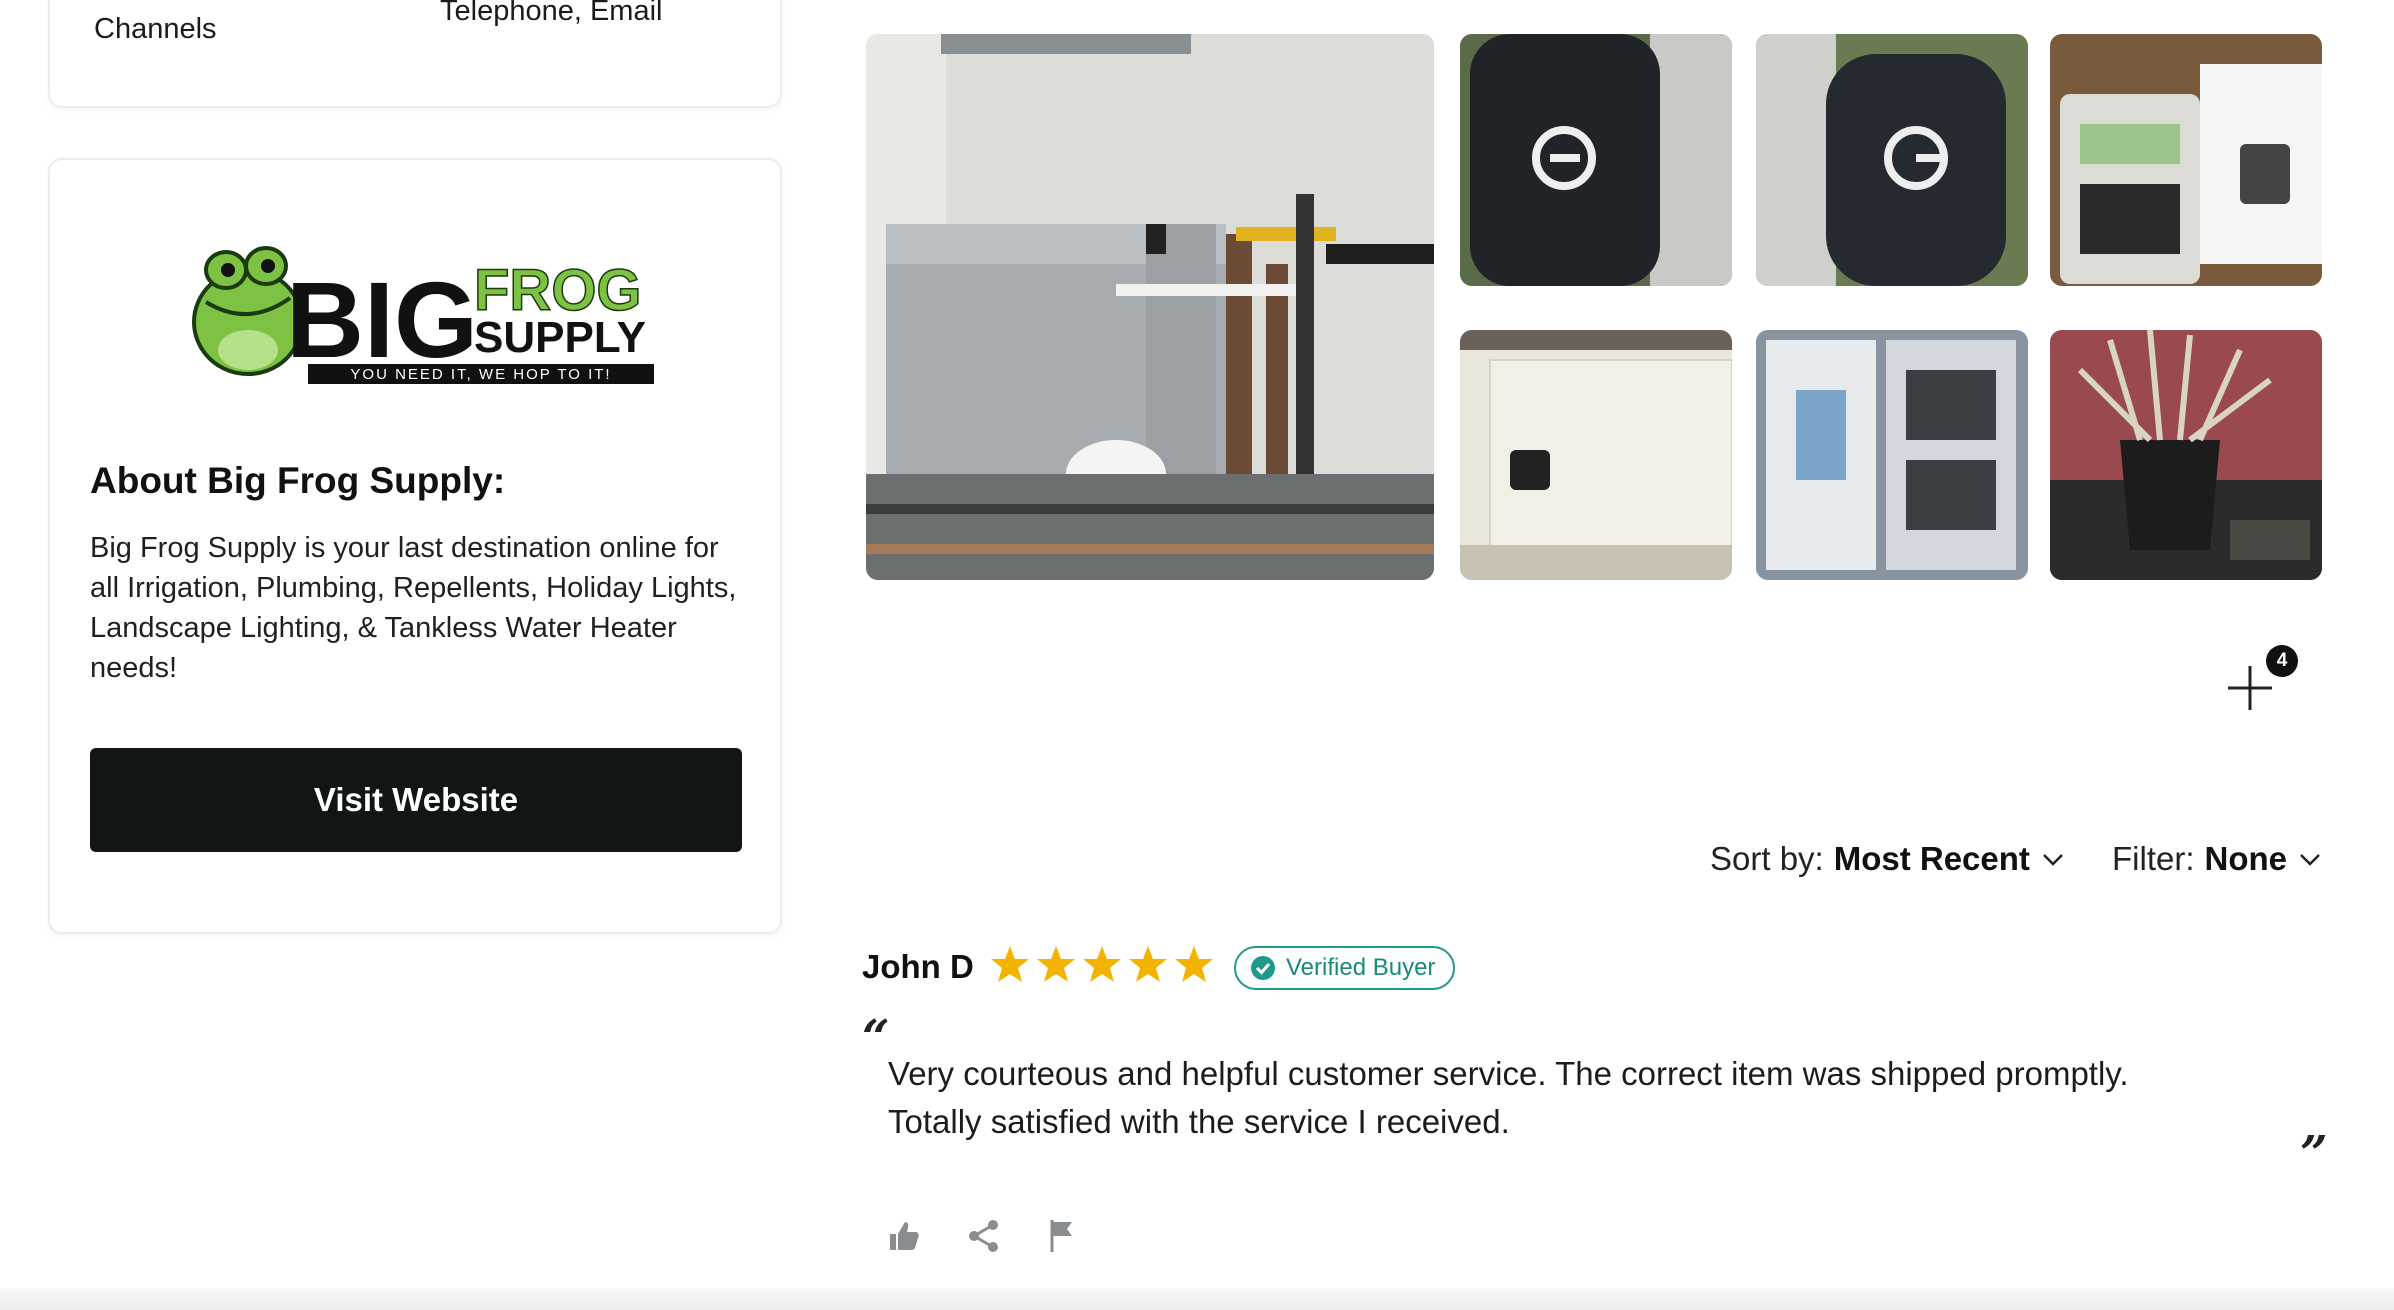 The image size is (2394, 1310). I want to click on verified-buyer-label: Verified Buyer, so click(1361, 967).